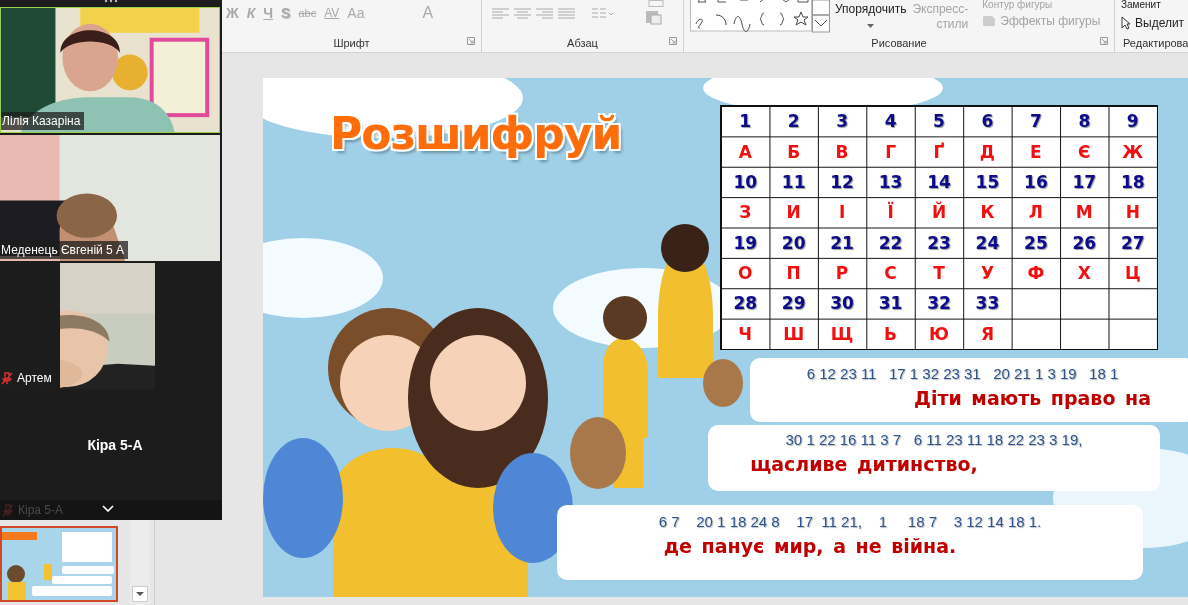 Image resolution: width=1188 pixels, height=605 pixels. I want to click on table-cell-text: 26, so click(1084, 243).